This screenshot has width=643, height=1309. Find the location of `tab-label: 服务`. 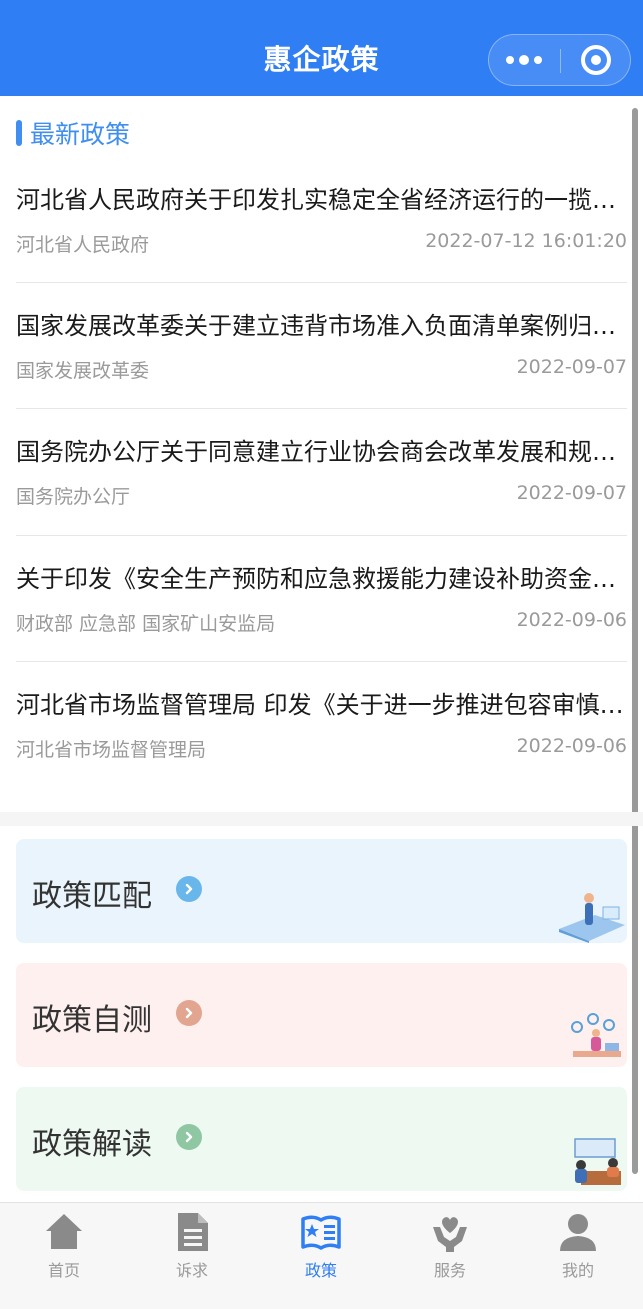

tab-label: 服务 is located at coordinates (449, 1270).